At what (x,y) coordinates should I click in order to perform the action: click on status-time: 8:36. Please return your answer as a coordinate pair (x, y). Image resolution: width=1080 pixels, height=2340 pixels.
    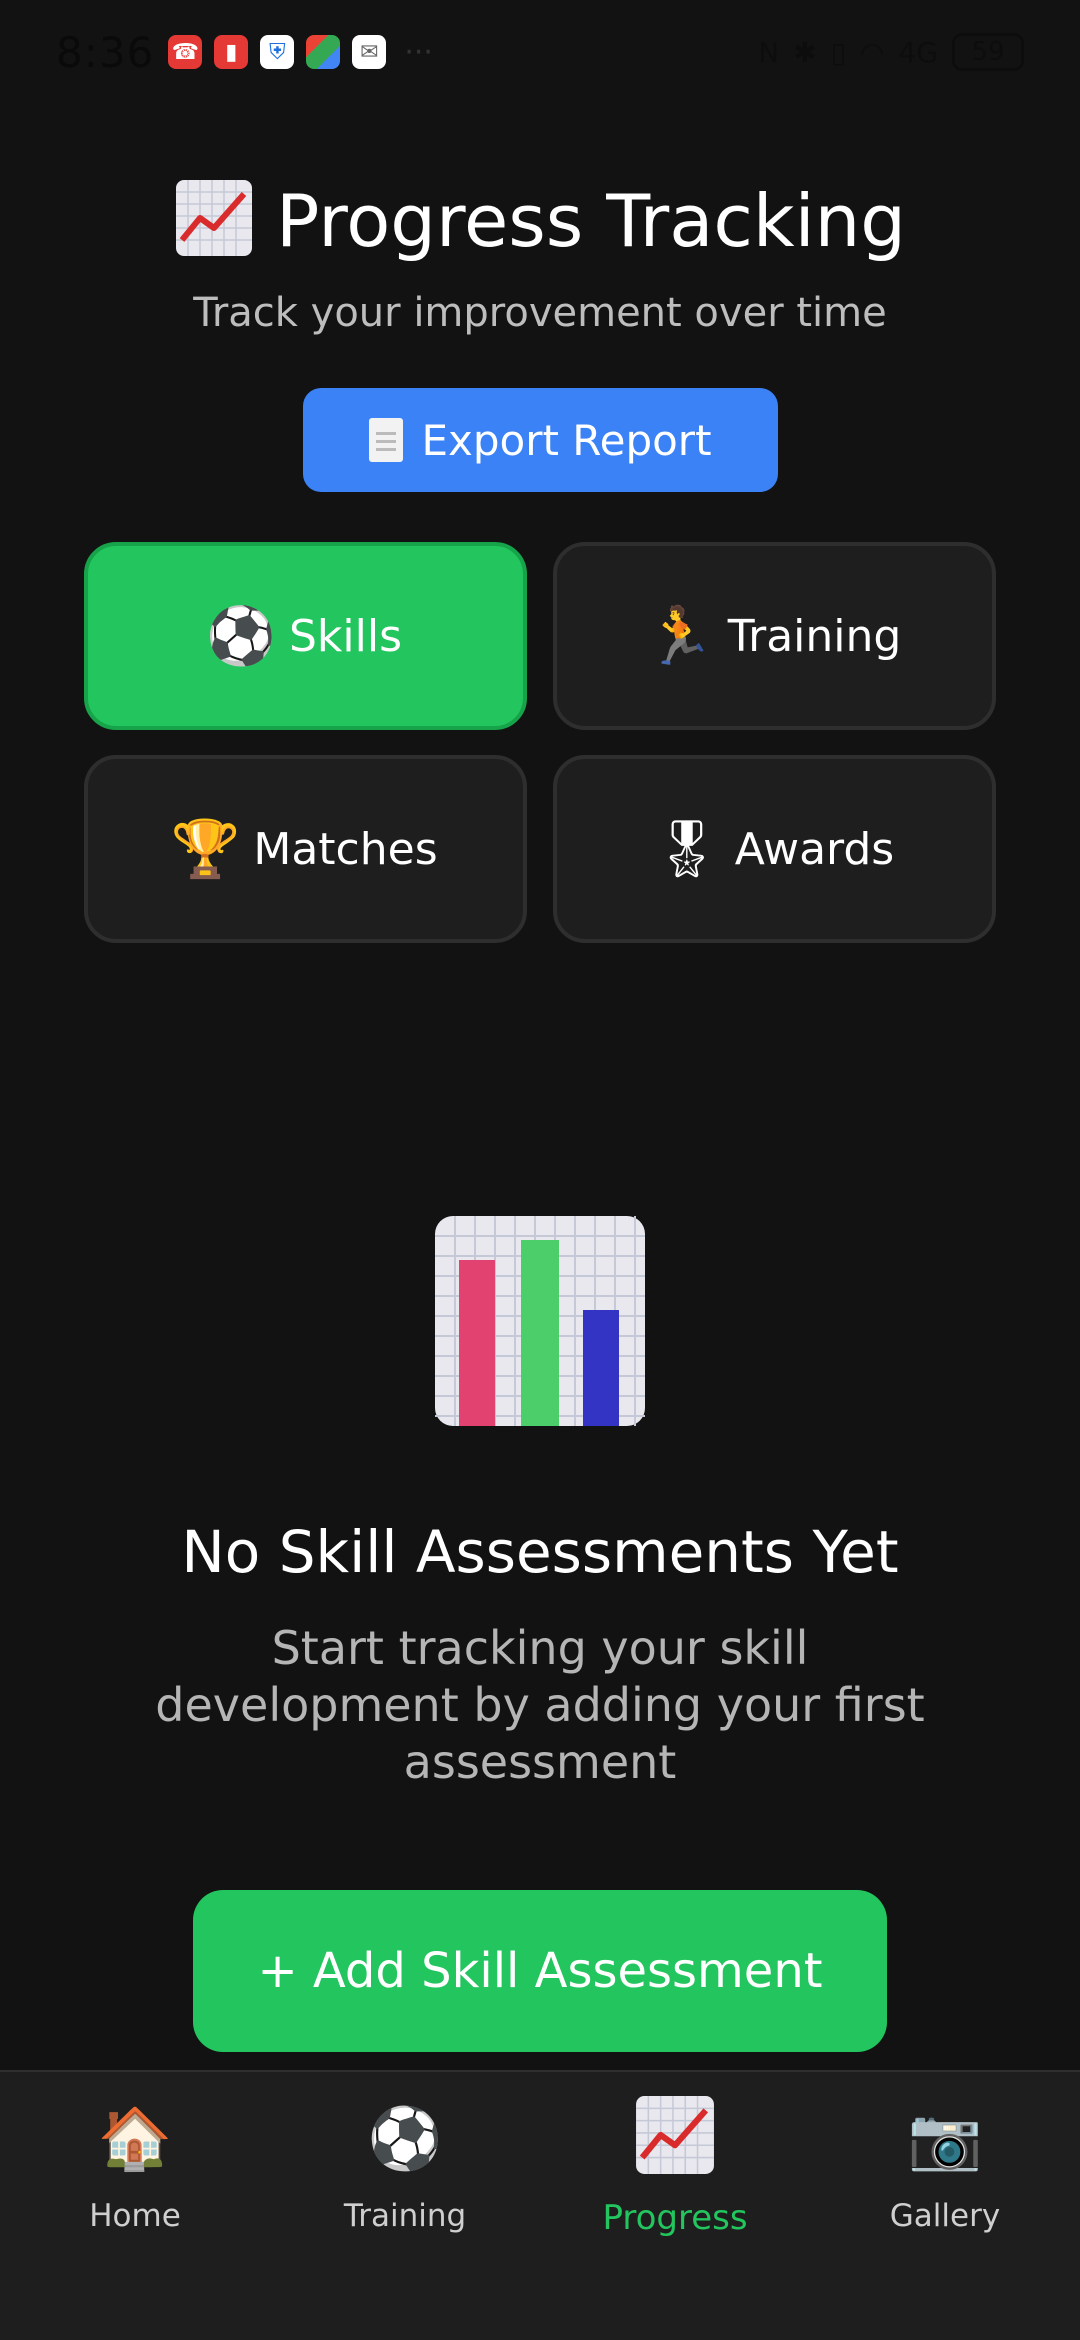
    Looking at the image, I should click on (105, 52).